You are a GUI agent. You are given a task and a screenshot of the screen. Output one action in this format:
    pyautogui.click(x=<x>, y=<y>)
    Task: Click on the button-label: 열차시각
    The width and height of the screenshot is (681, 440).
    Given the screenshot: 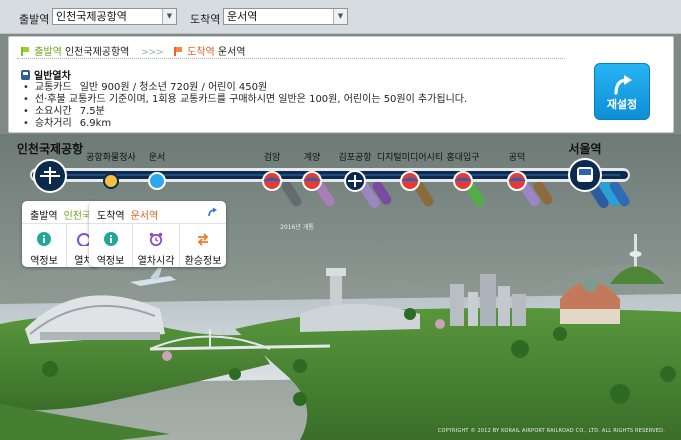 What is the action you would take?
    pyautogui.click(x=156, y=261)
    